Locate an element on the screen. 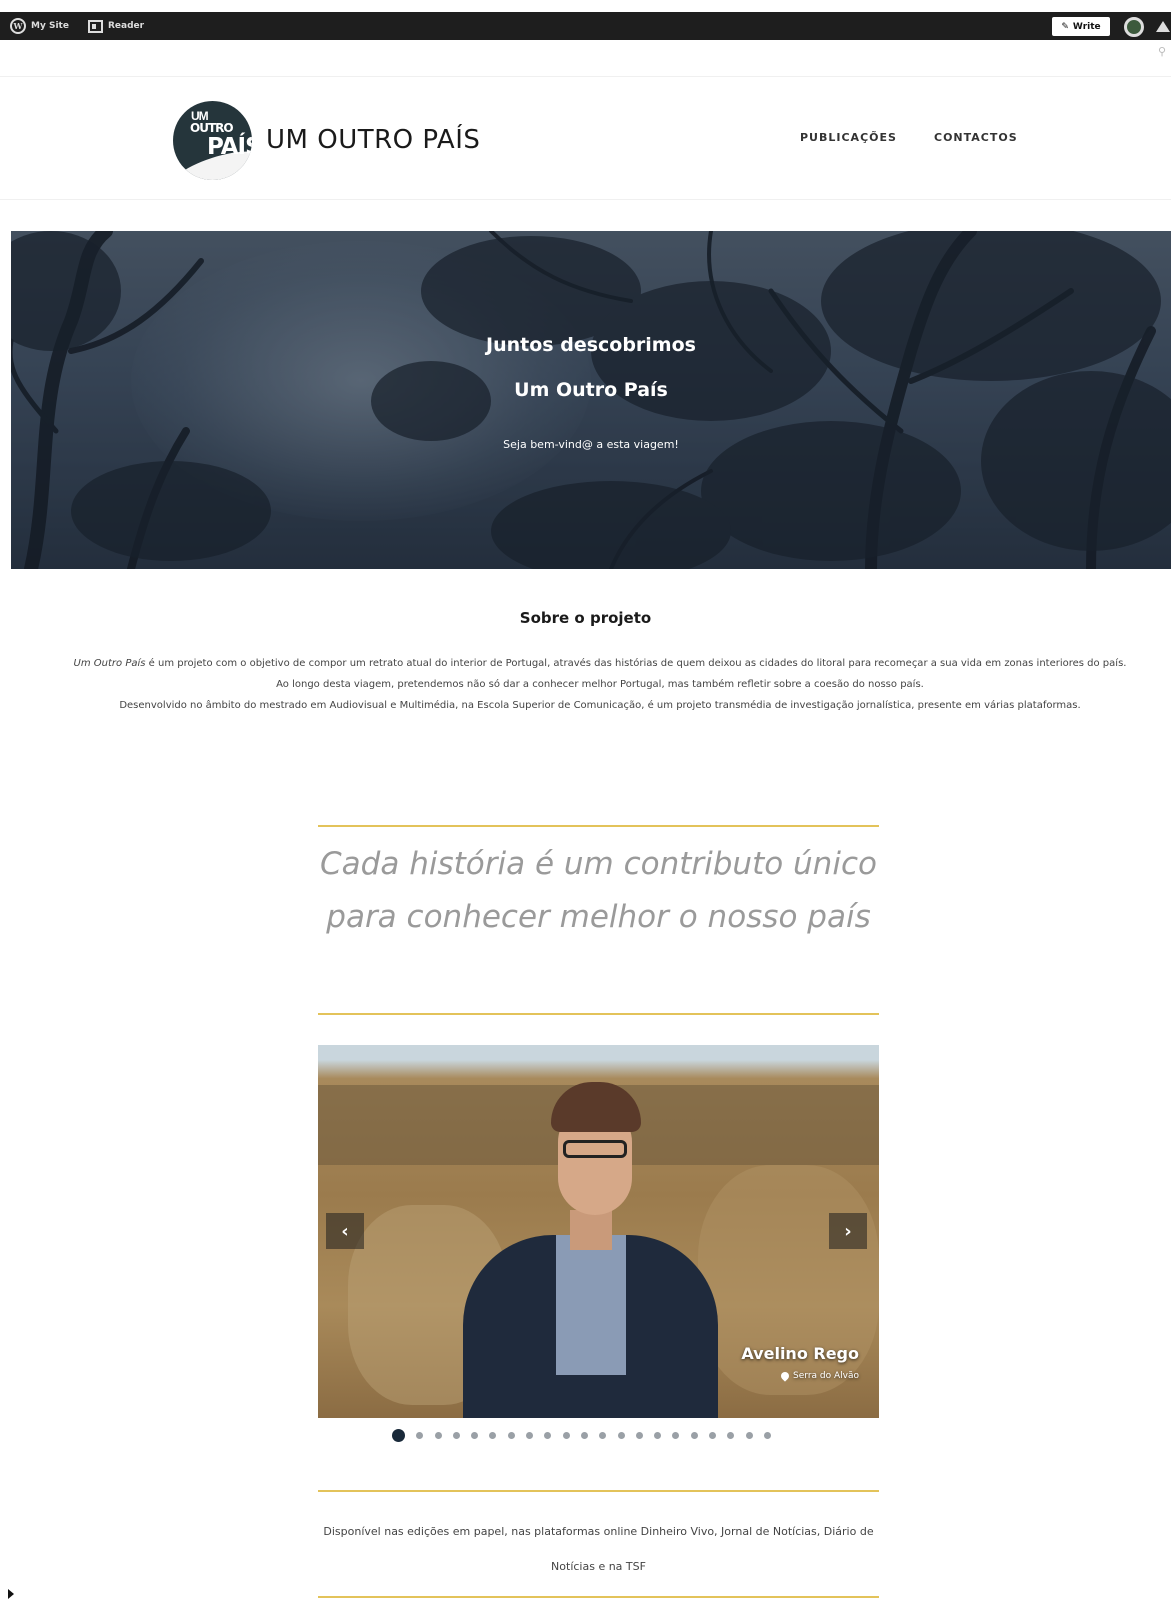 The image size is (1171, 1599). nav-item-contactos: CONTACTOS is located at coordinates (976, 137).